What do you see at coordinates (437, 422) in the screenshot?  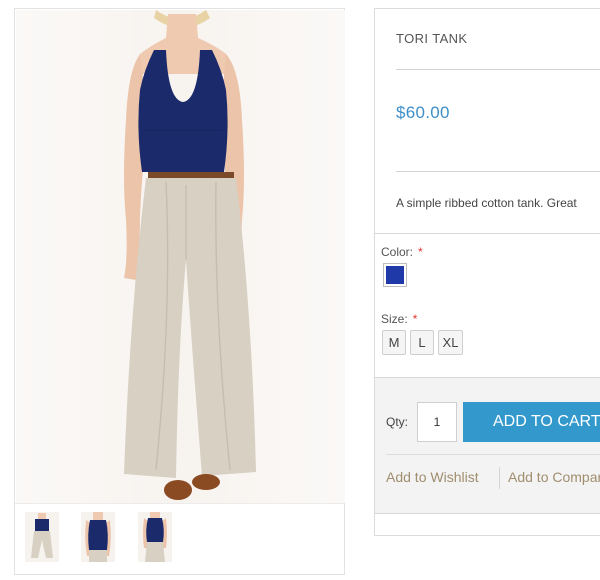 I see `qty-input` at bounding box center [437, 422].